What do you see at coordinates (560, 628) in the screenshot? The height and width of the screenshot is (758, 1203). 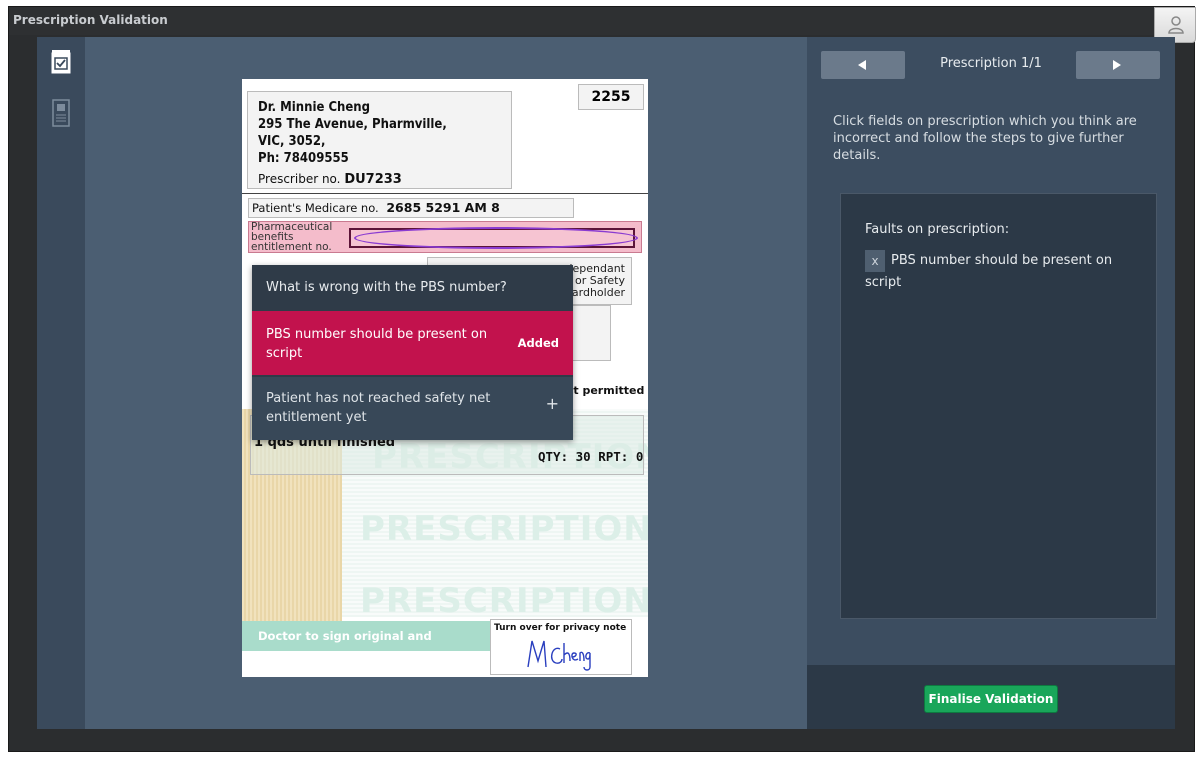 I see `privacy-note: Turn over for privacy note` at bounding box center [560, 628].